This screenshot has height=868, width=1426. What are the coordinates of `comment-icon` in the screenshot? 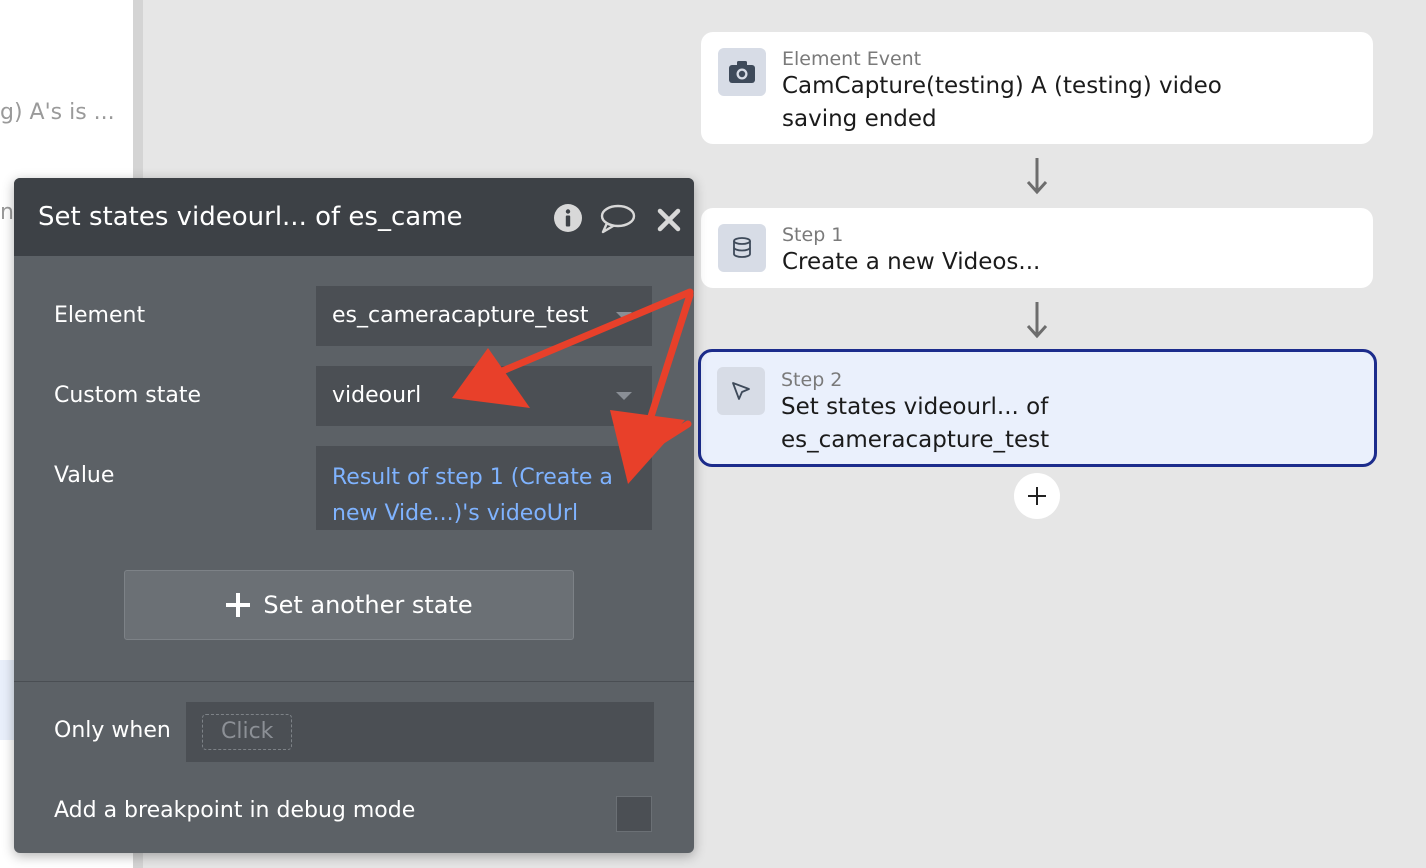 It's located at (618, 219).